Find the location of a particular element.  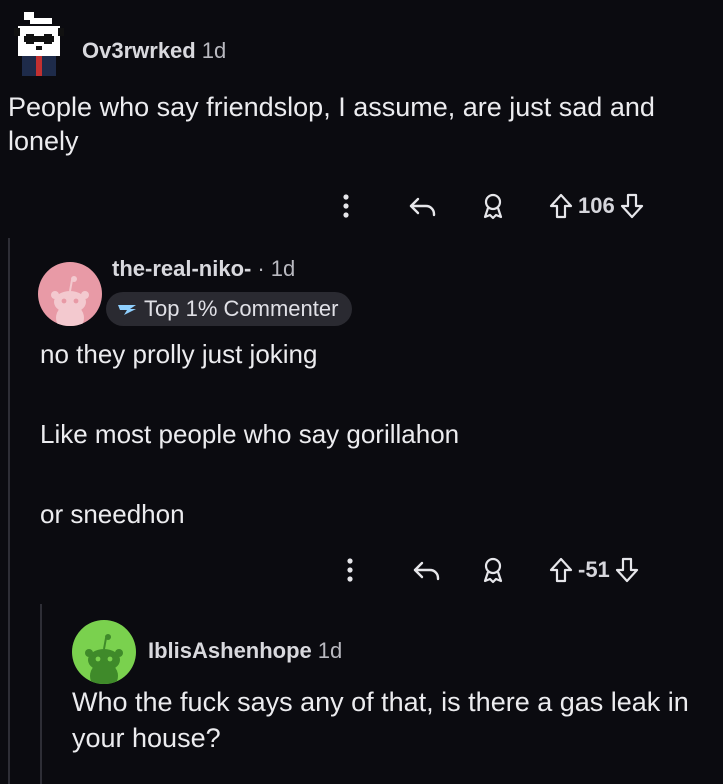

comment-paragraph: or sneedhon is located at coordinates (112, 514).